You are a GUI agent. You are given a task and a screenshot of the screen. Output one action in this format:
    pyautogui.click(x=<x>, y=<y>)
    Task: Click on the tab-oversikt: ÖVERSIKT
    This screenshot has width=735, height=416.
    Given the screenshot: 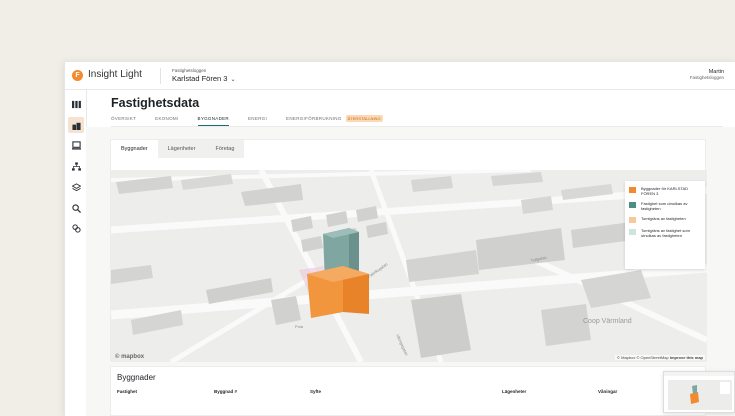 What is the action you would take?
    pyautogui.click(x=123, y=121)
    